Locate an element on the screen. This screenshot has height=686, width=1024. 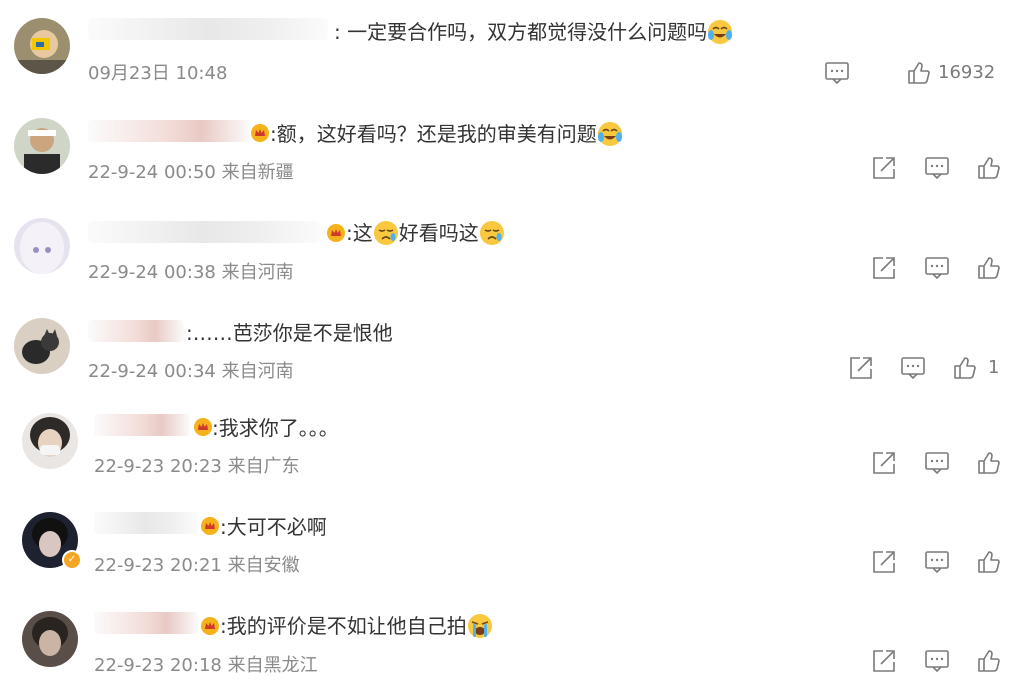
comment-text-content: 这 is located at coordinates (362, 233).